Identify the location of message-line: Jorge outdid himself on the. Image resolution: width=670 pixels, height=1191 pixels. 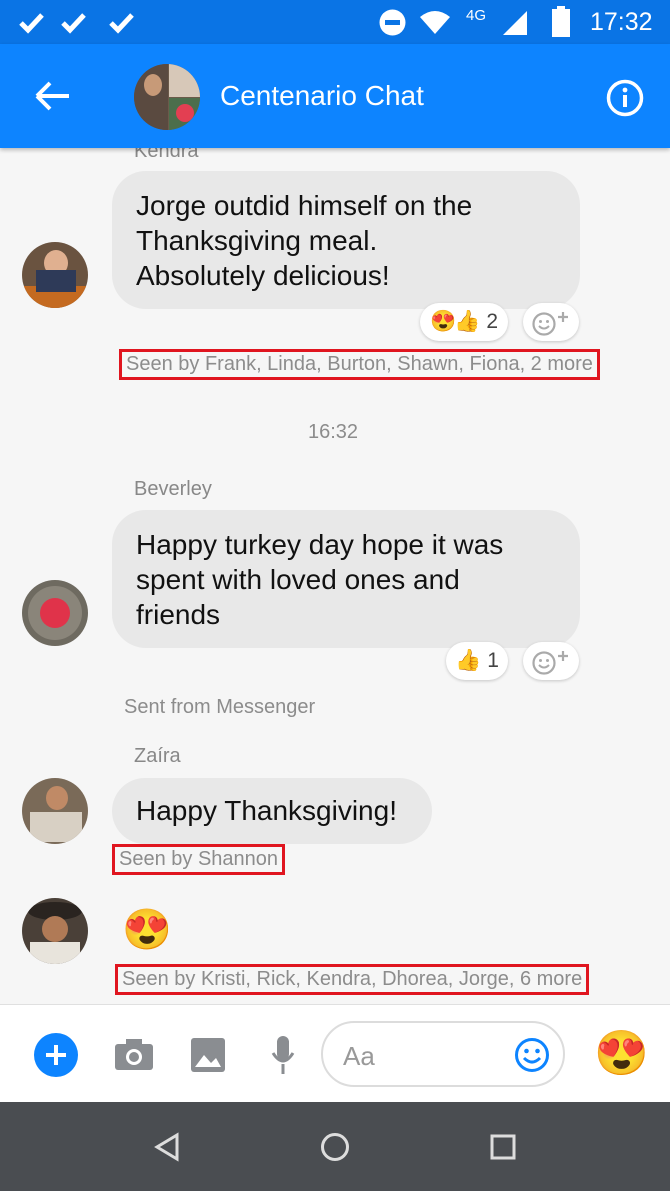
(304, 205).